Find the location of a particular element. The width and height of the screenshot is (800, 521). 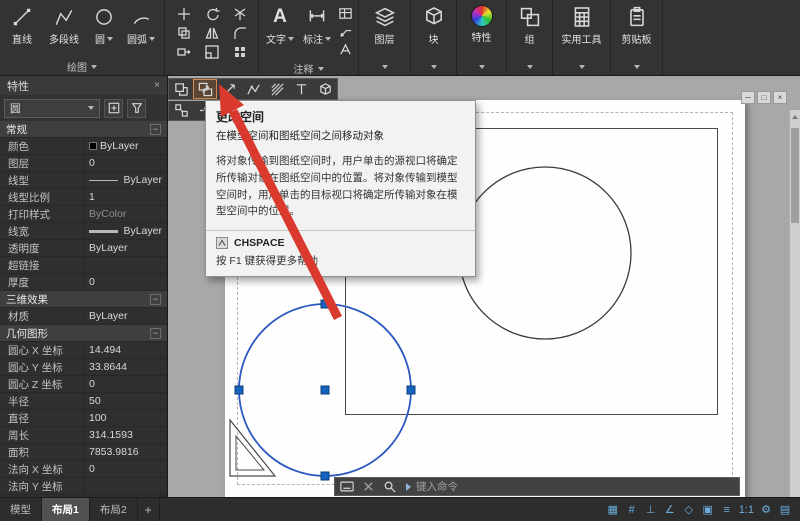

customize-command-button is located at coordinates (347, 486).